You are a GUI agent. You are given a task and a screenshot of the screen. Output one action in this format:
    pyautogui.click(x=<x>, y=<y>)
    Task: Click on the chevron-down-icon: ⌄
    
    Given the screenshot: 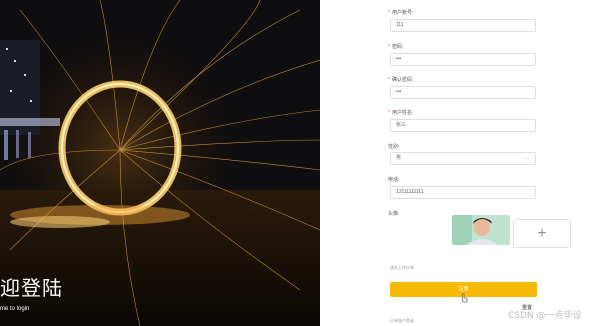 What is the action you would take?
    pyautogui.click(x=527, y=158)
    